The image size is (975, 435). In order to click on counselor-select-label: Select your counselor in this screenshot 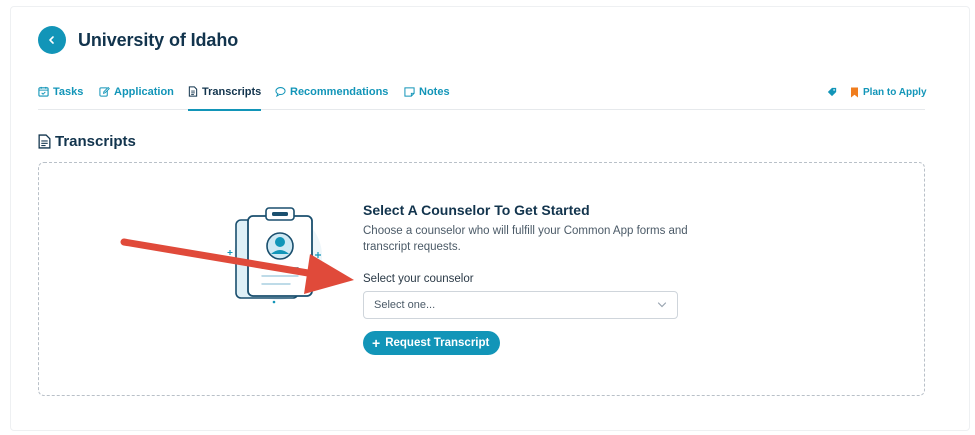, I will do `click(418, 279)`.